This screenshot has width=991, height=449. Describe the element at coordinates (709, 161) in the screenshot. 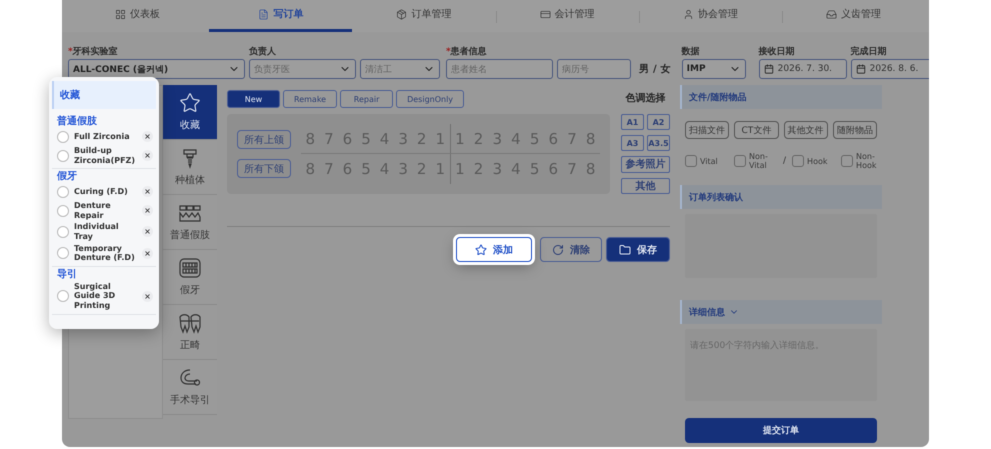

I see `checkbox-label: Vital` at that location.